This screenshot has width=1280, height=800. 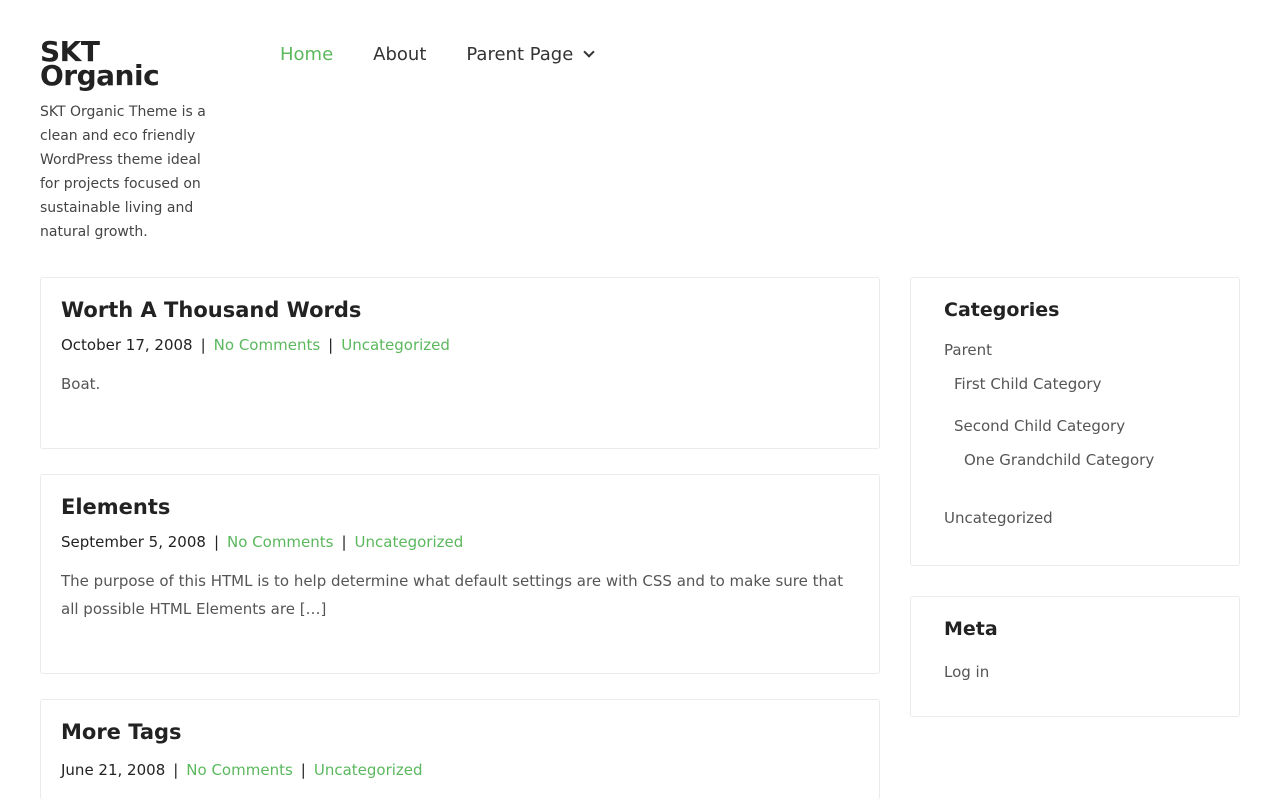 I want to click on nav-item-label: Parent Page, so click(x=519, y=54).